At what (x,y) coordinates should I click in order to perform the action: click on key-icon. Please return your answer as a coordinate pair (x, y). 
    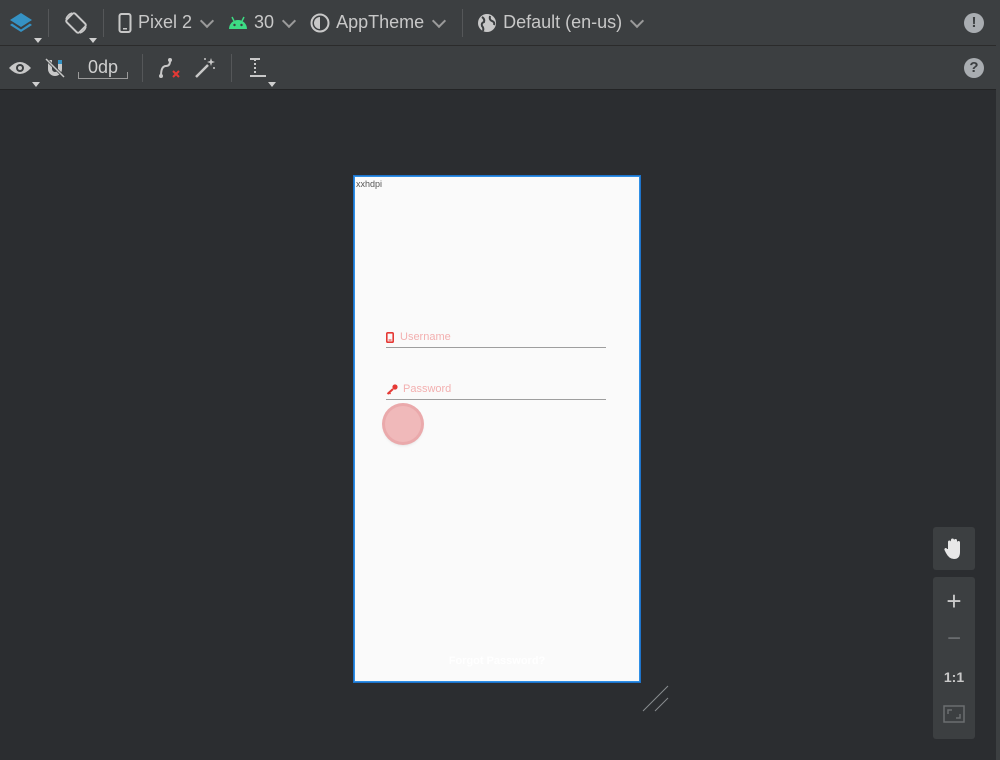
    Looking at the image, I should click on (392, 389).